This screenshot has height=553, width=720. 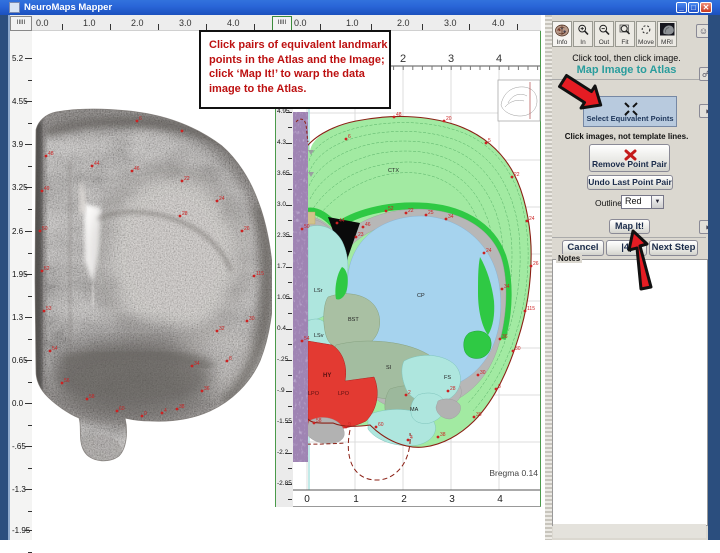 I want to click on svg-text: 1, so click(x=356, y=499).